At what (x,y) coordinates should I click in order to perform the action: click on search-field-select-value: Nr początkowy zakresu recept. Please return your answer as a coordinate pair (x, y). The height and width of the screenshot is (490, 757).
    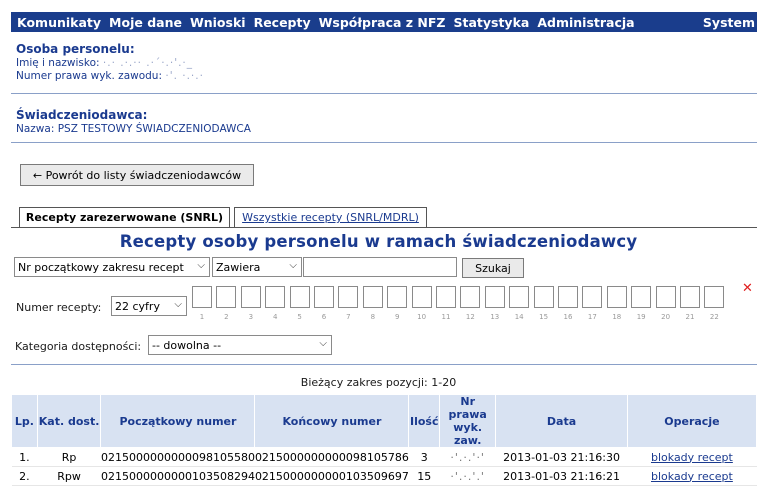
    Looking at the image, I should click on (101, 267).